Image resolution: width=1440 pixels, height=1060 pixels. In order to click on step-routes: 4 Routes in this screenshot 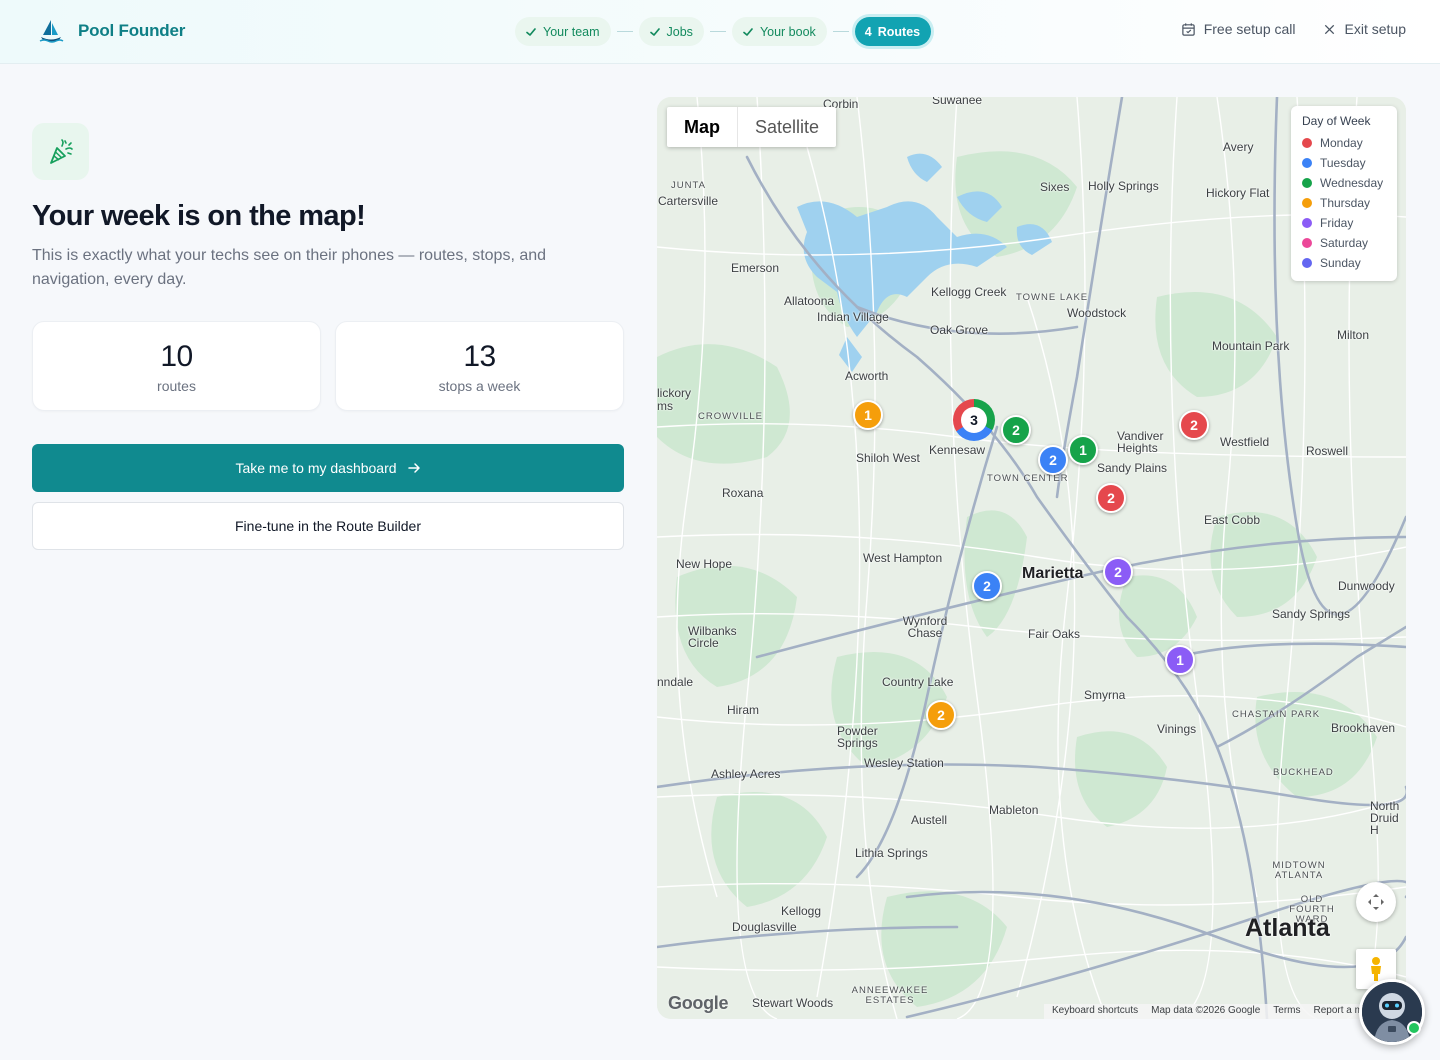, I will do `click(893, 31)`.